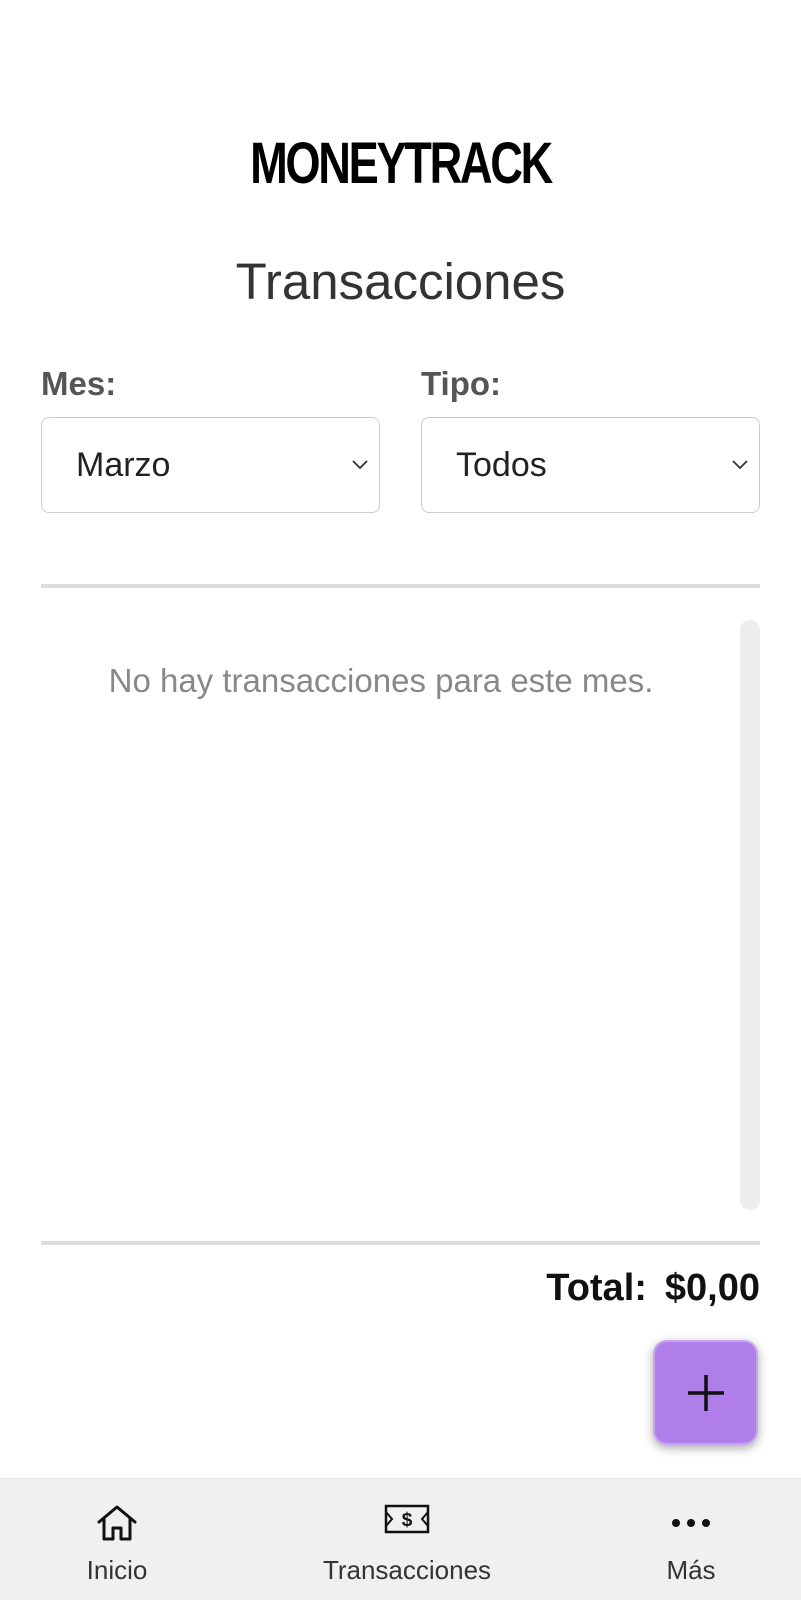  What do you see at coordinates (117, 1523) in the screenshot?
I see `home-icon` at bounding box center [117, 1523].